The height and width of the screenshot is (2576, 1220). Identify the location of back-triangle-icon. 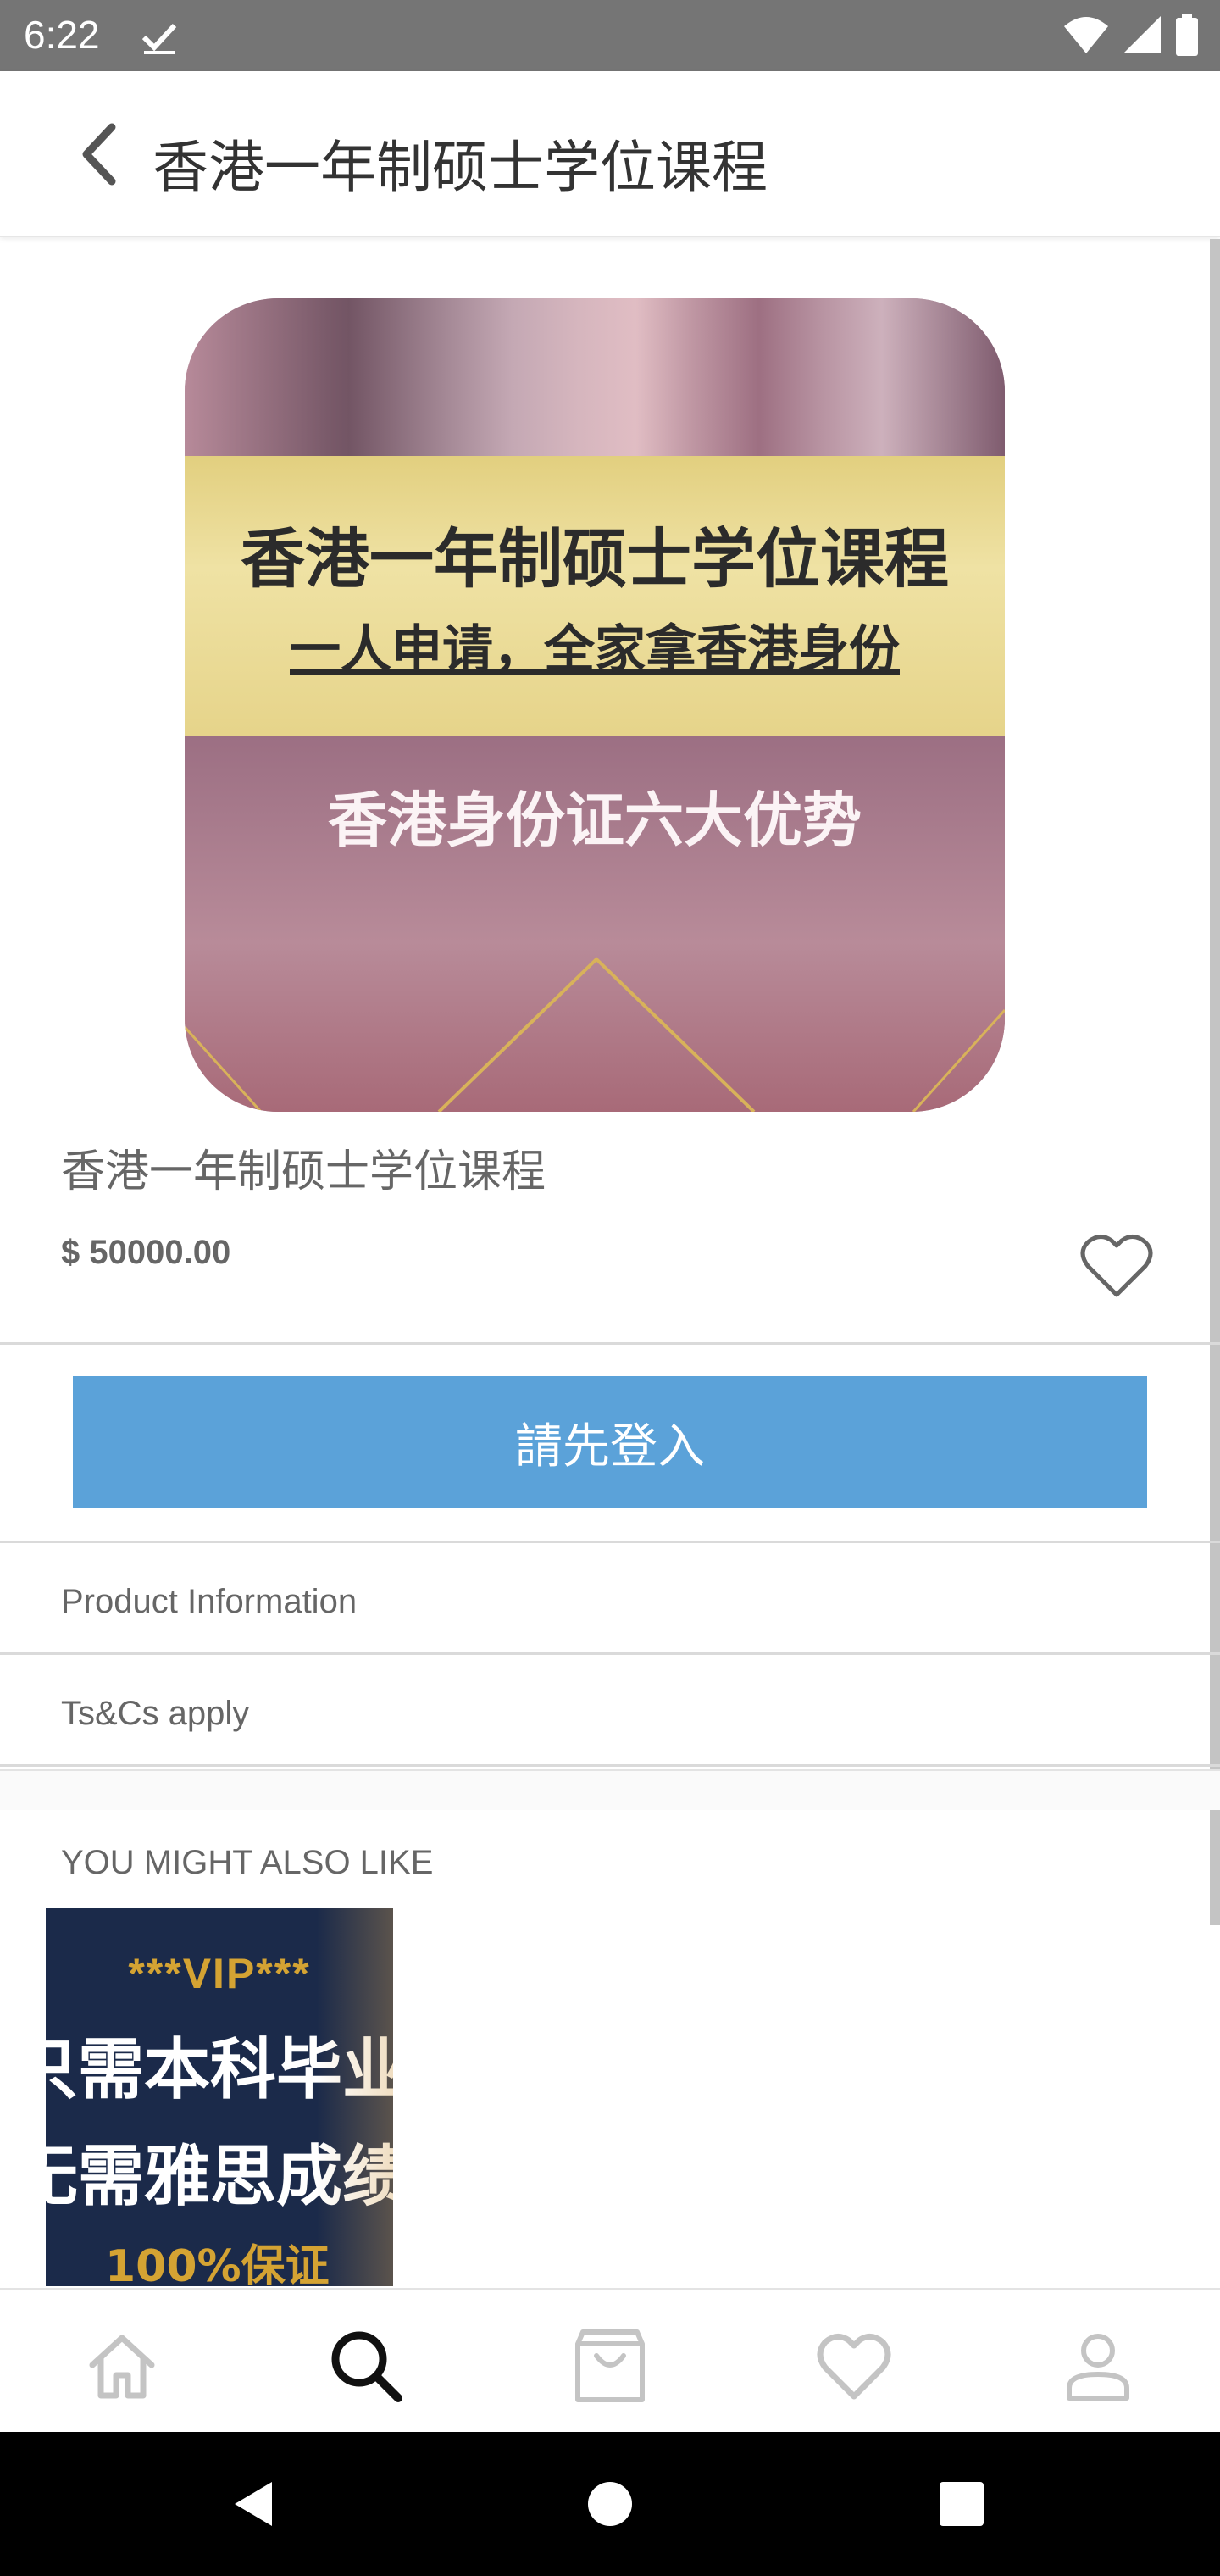
(253, 2504).